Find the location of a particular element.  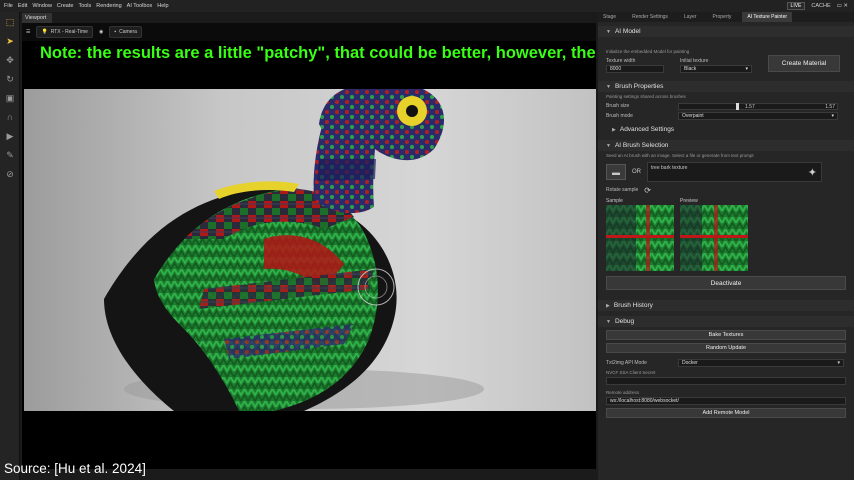

magnet-tool-icon: ∩ is located at coordinates (10, 117).